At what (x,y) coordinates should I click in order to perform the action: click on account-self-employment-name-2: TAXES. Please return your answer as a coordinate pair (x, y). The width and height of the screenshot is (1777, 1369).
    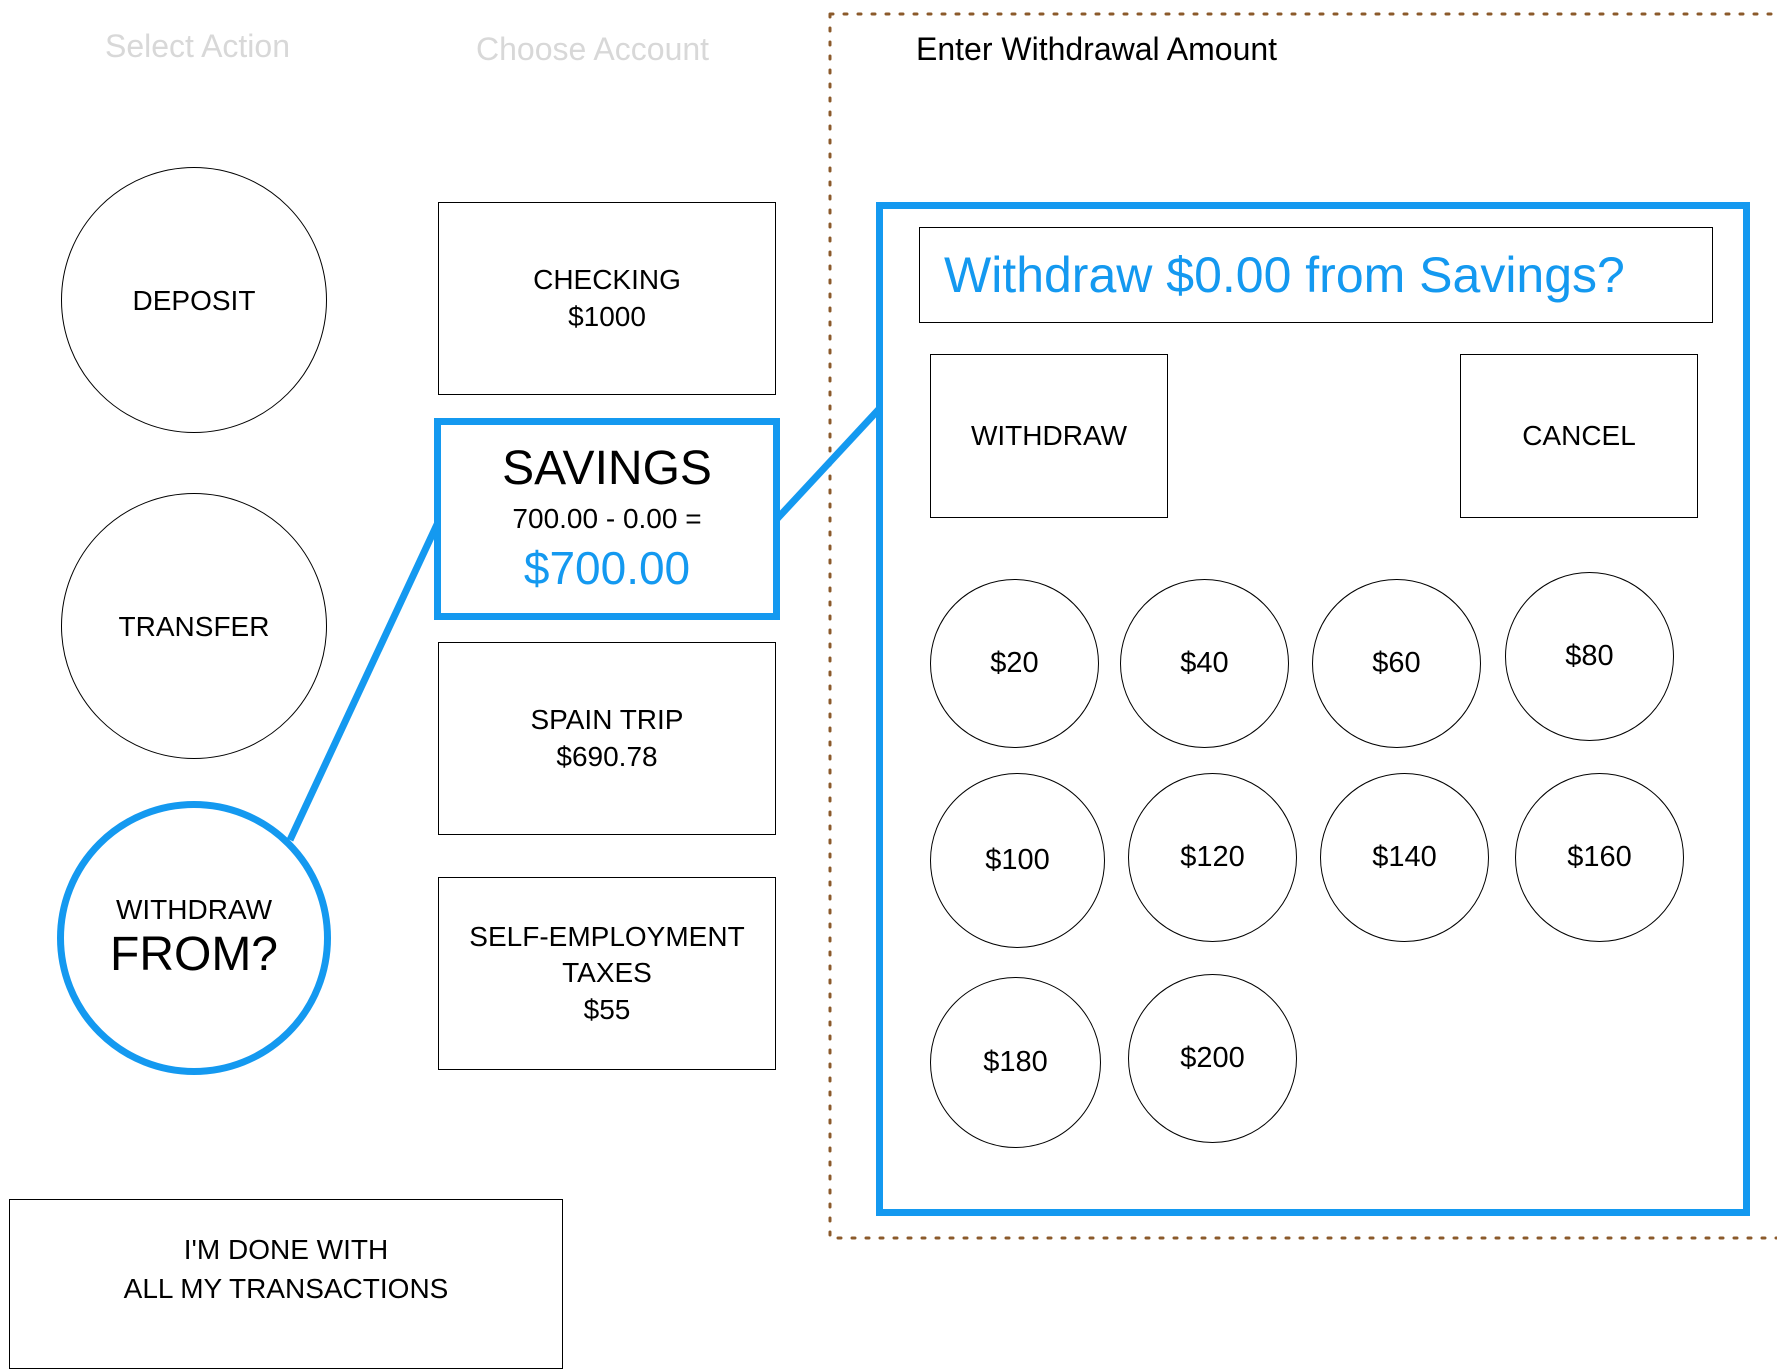
    Looking at the image, I should click on (607, 973).